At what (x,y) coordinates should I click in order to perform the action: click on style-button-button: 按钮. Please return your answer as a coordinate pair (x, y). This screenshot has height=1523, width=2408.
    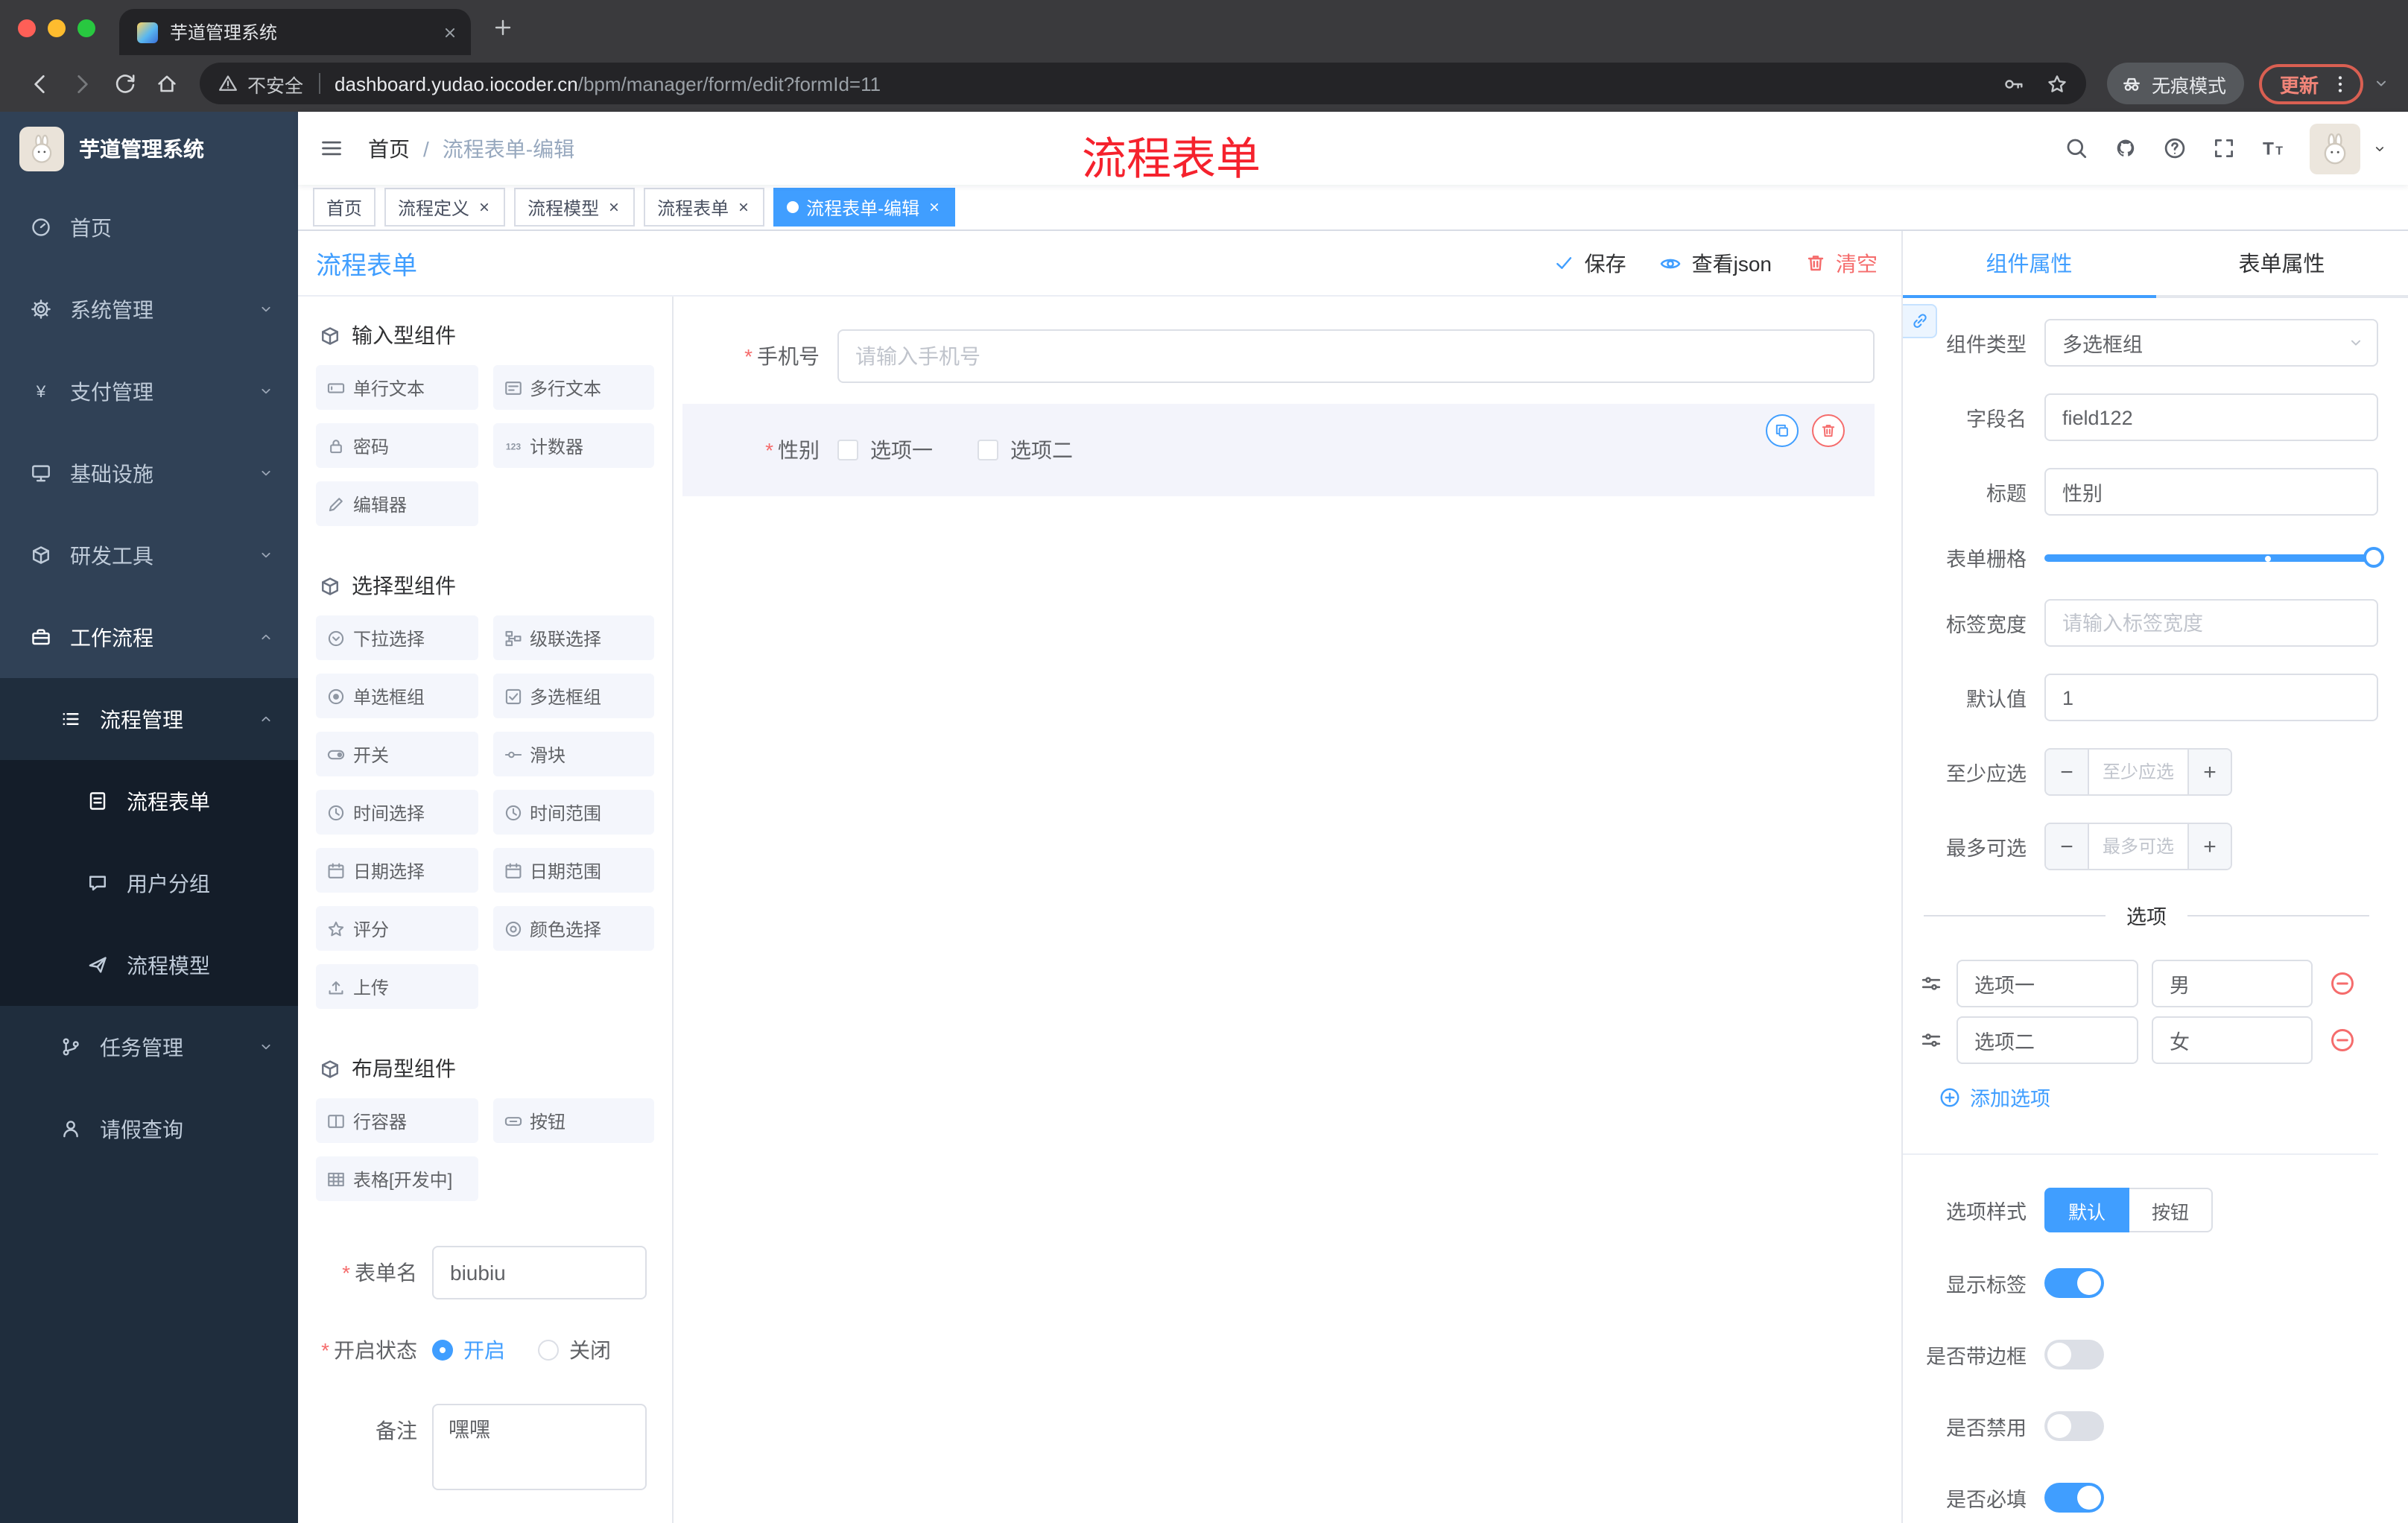
    Looking at the image, I should click on (2171, 1210).